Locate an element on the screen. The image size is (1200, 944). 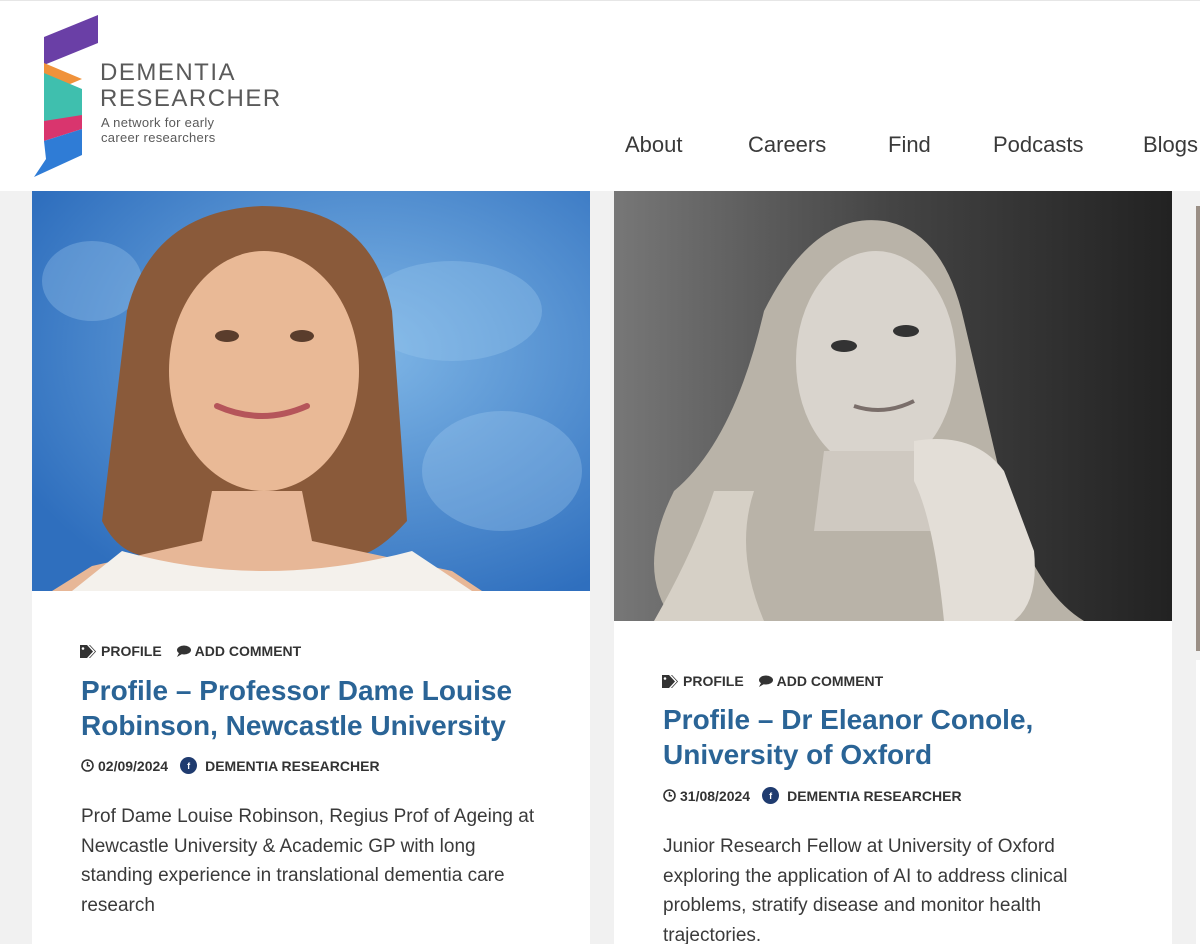
nav-item-about: About is located at coordinates (654, 145).